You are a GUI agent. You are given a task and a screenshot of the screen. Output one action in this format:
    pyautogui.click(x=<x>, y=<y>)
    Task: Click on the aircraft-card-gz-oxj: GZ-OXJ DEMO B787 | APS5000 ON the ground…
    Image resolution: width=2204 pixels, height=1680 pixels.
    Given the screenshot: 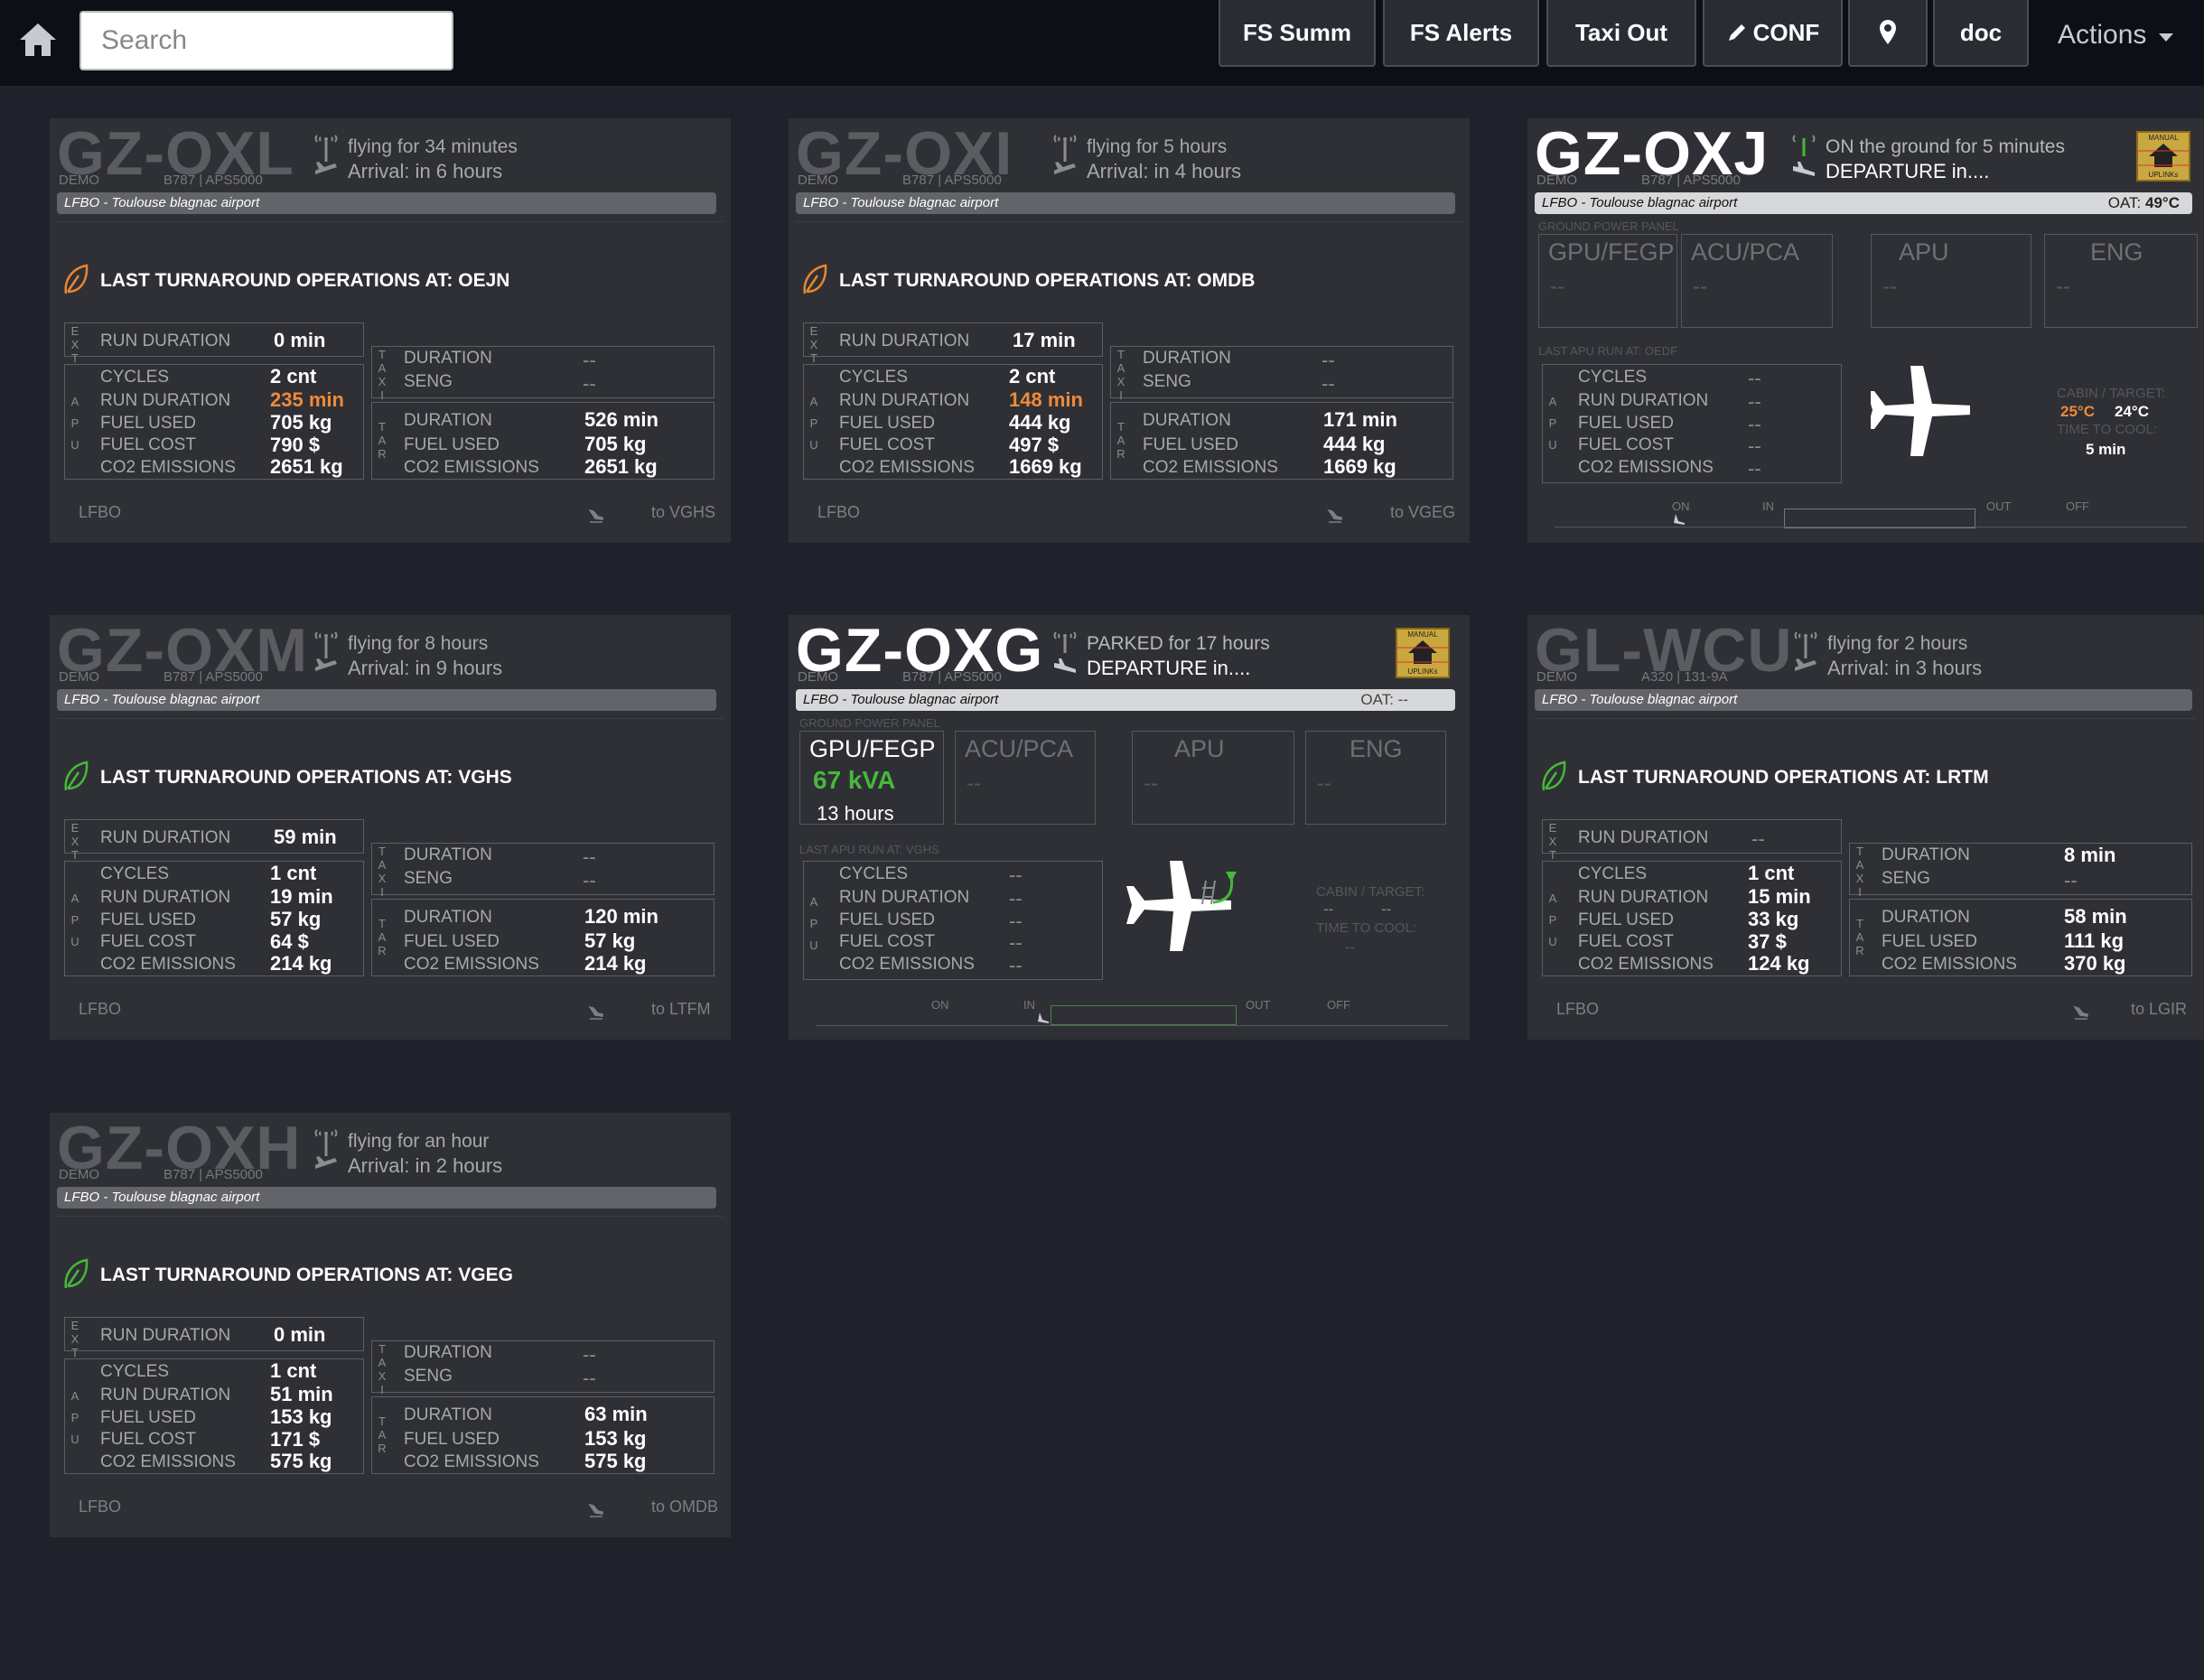 What is the action you would take?
    pyautogui.click(x=1865, y=331)
    